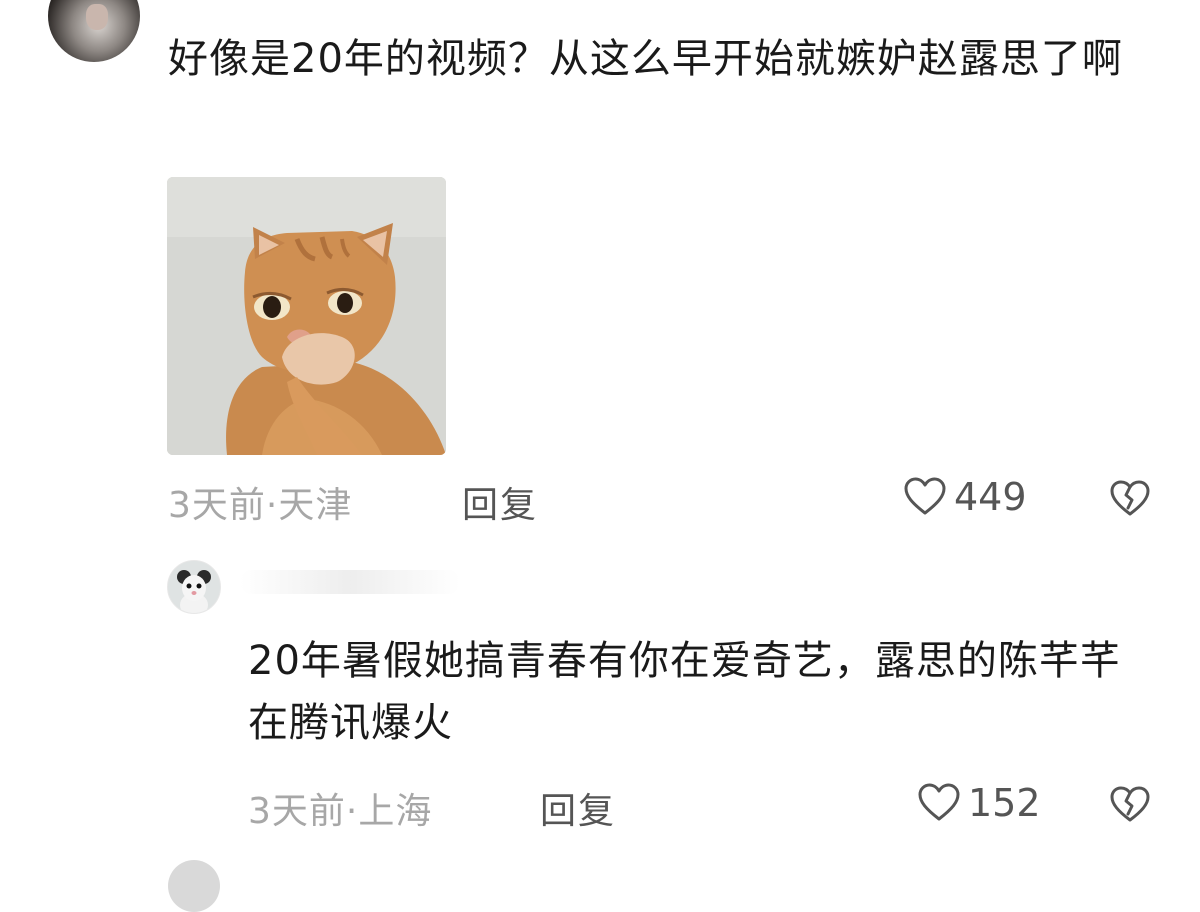  I want to click on mouse-avatar-icon, so click(194, 587).